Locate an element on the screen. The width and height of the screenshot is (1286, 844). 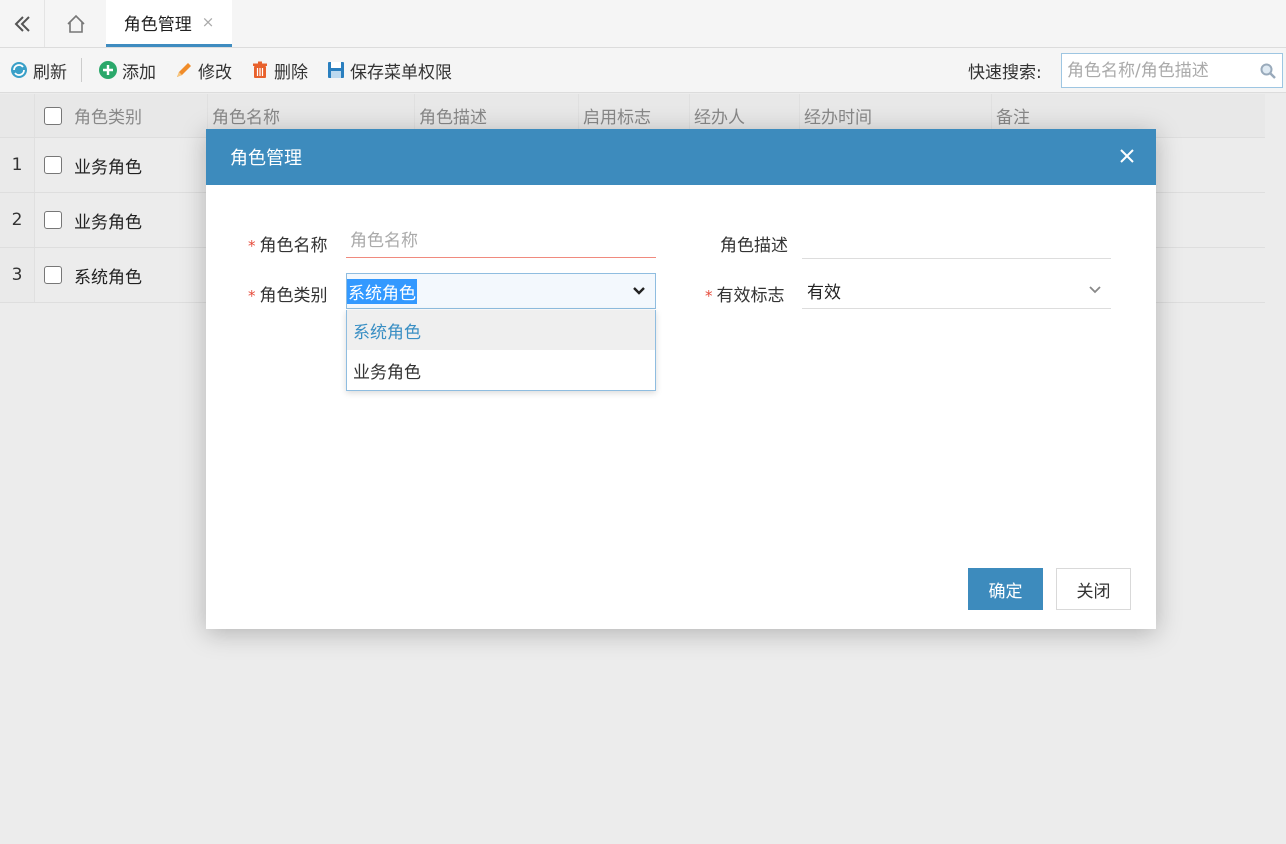
valid-flag-selected-value: 有效 is located at coordinates (824, 293).